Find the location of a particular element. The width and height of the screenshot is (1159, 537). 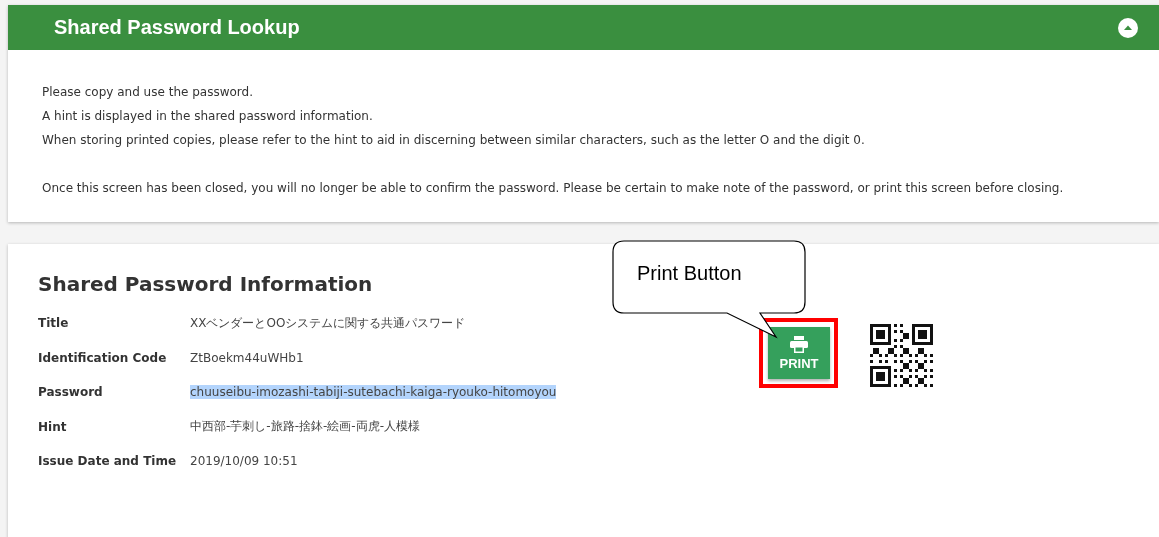

field-value: 2019/10/09 10:51 is located at coordinates (244, 461).